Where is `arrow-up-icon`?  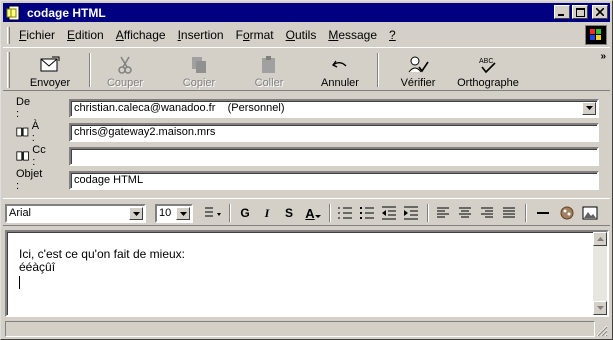 arrow-up-icon is located at coordinates (600, 239).